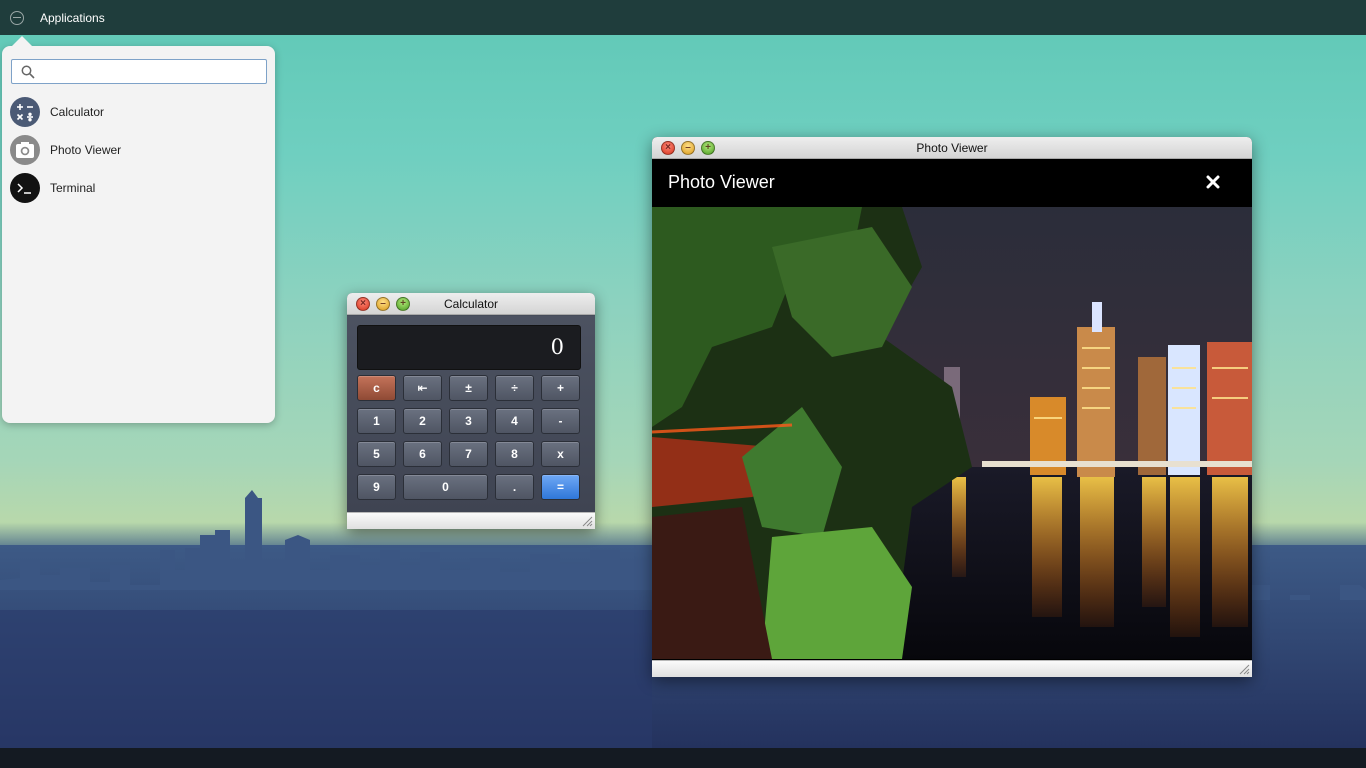  Describe the element at coordinates (952, 183) in the screenshot. I see `photo-viewer-header: Photo Viewer` at that location.